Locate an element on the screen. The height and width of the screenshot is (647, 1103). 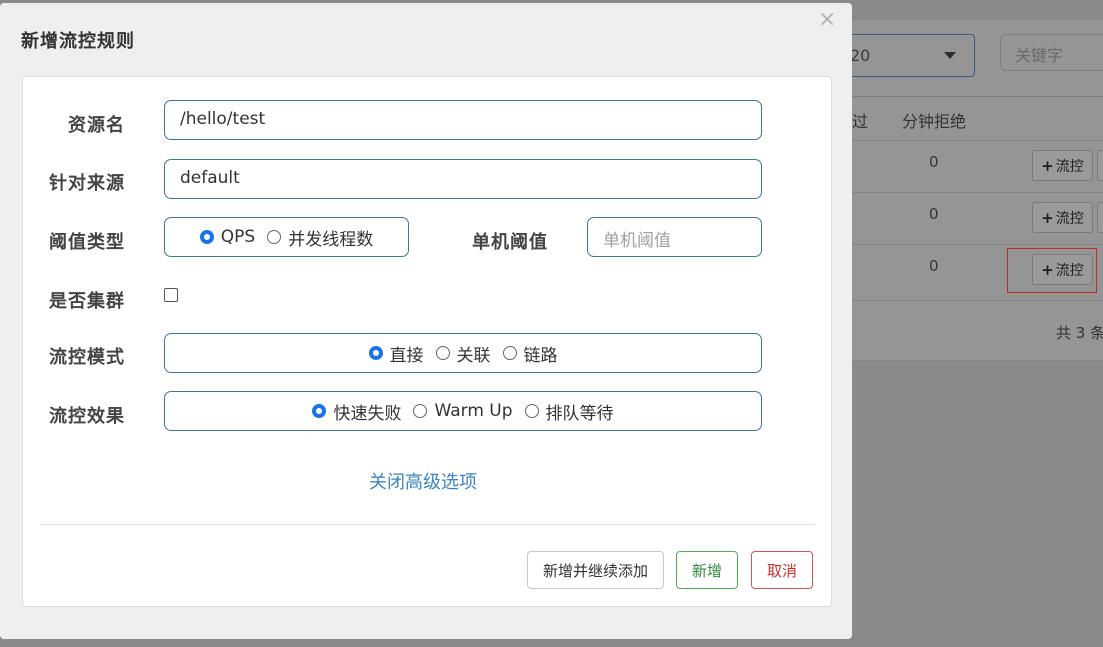
behavior-option-fast-fail: 快速失败 is located at coordinates (356, 411).